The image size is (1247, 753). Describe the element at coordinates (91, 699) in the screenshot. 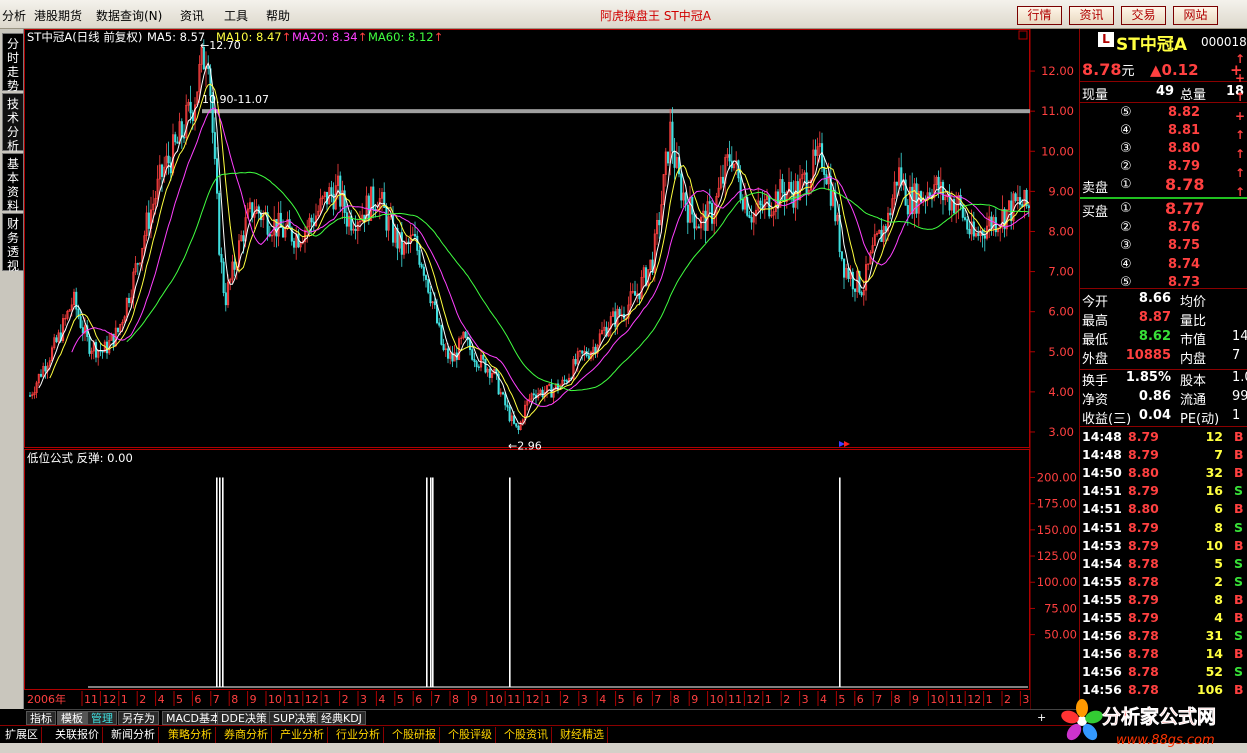

I see `x-tick-label: 11` at that location.